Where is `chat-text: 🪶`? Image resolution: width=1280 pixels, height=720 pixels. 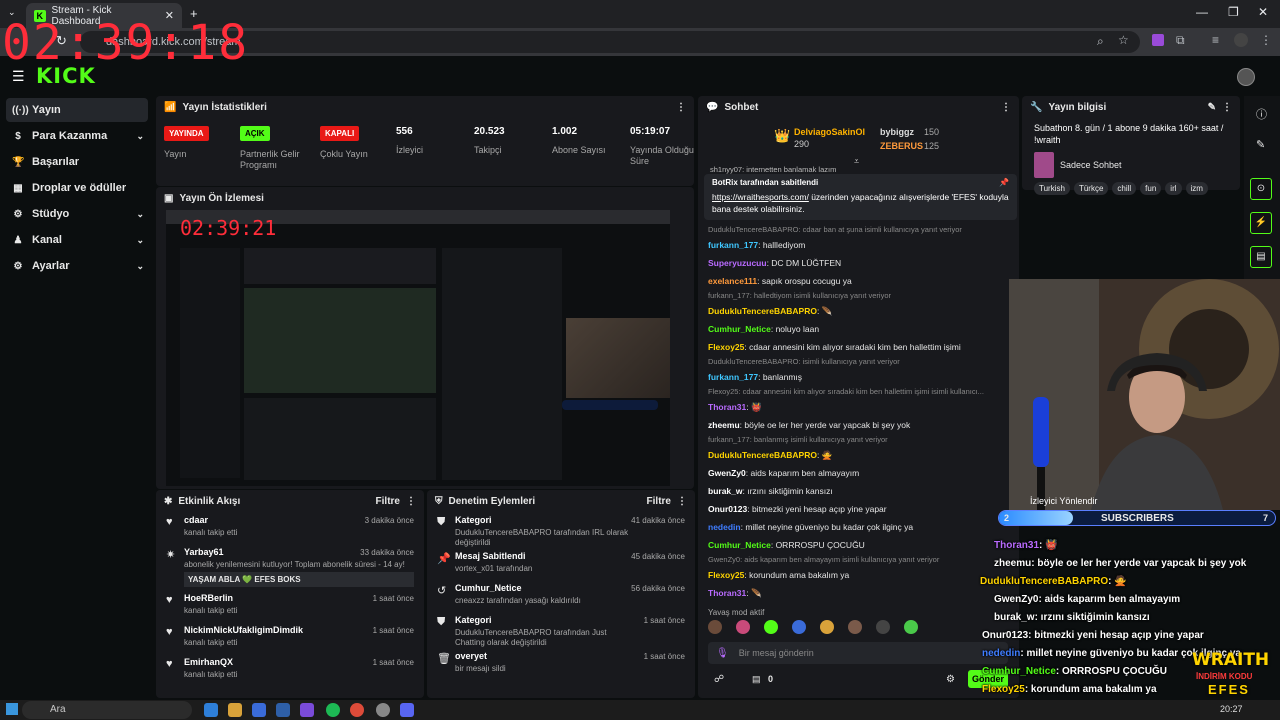
chat-text: 🪶 is located at coordinates (756, 593).